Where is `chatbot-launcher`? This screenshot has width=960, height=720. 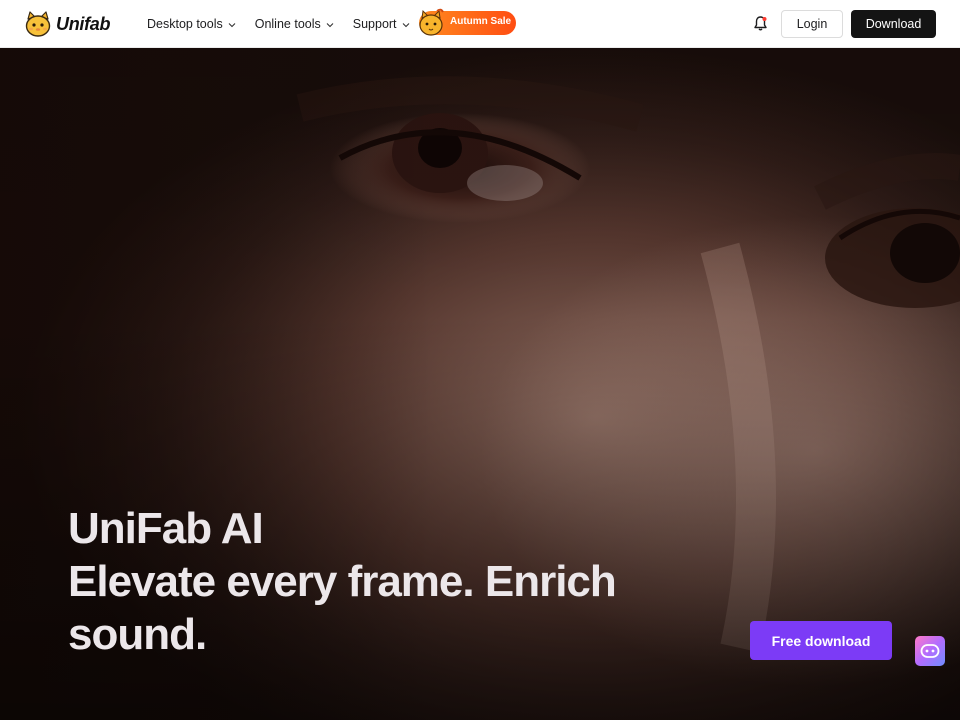 chatbot-launcher is located at coordinates (930, 651).